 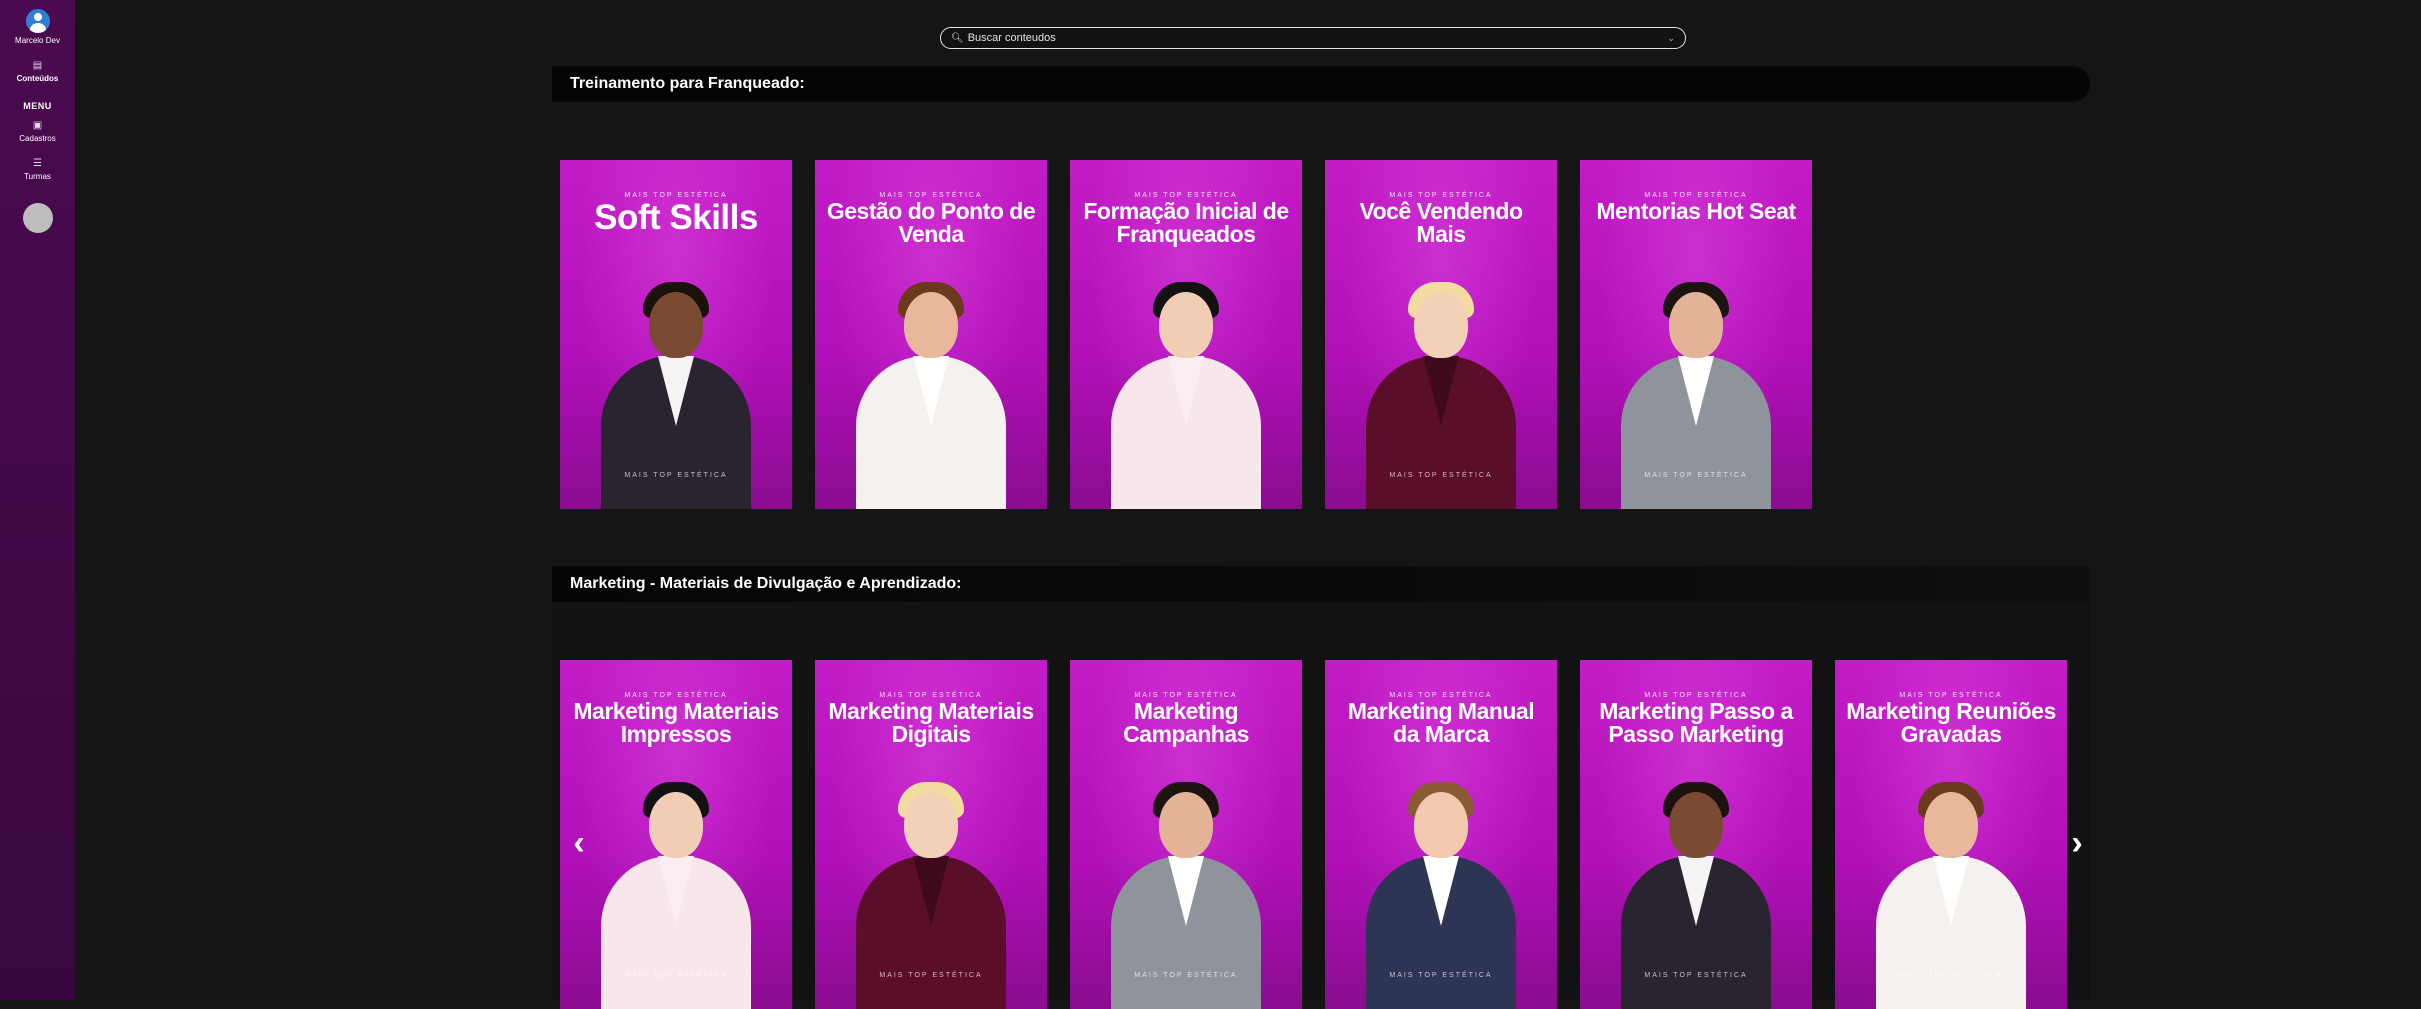 I want to click on carousel-next-button: ›, so click(x=2077, y=843).